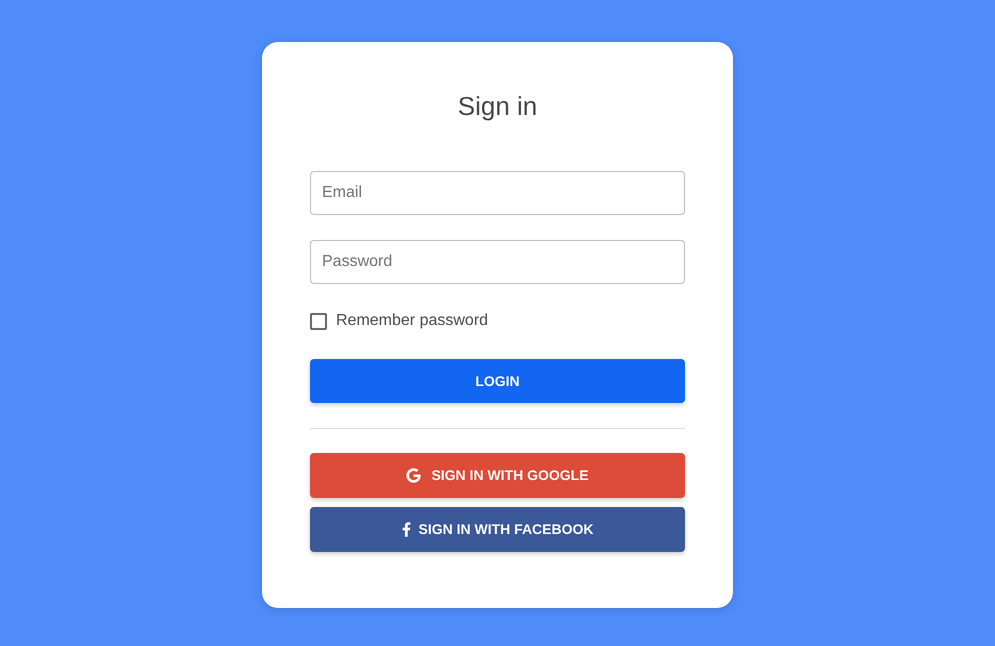  I want to click on sign-in-title: Sign in, so click(498, 106).